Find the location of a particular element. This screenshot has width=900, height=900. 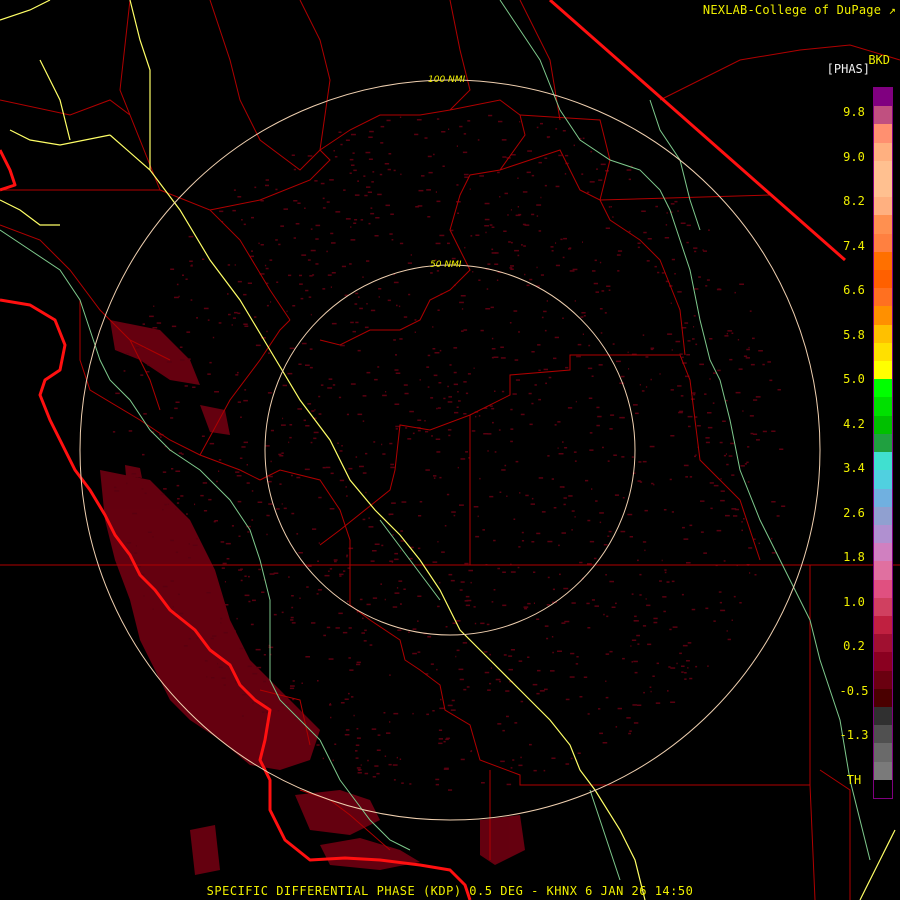

legend-color-swatch is located at coordinates (883, 698).